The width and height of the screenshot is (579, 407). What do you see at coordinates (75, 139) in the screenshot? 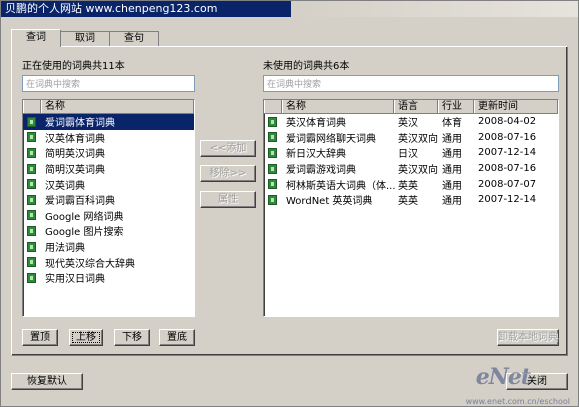
I see `dictionary-name: 汉英体育词典` at bounding box center [75, 139].